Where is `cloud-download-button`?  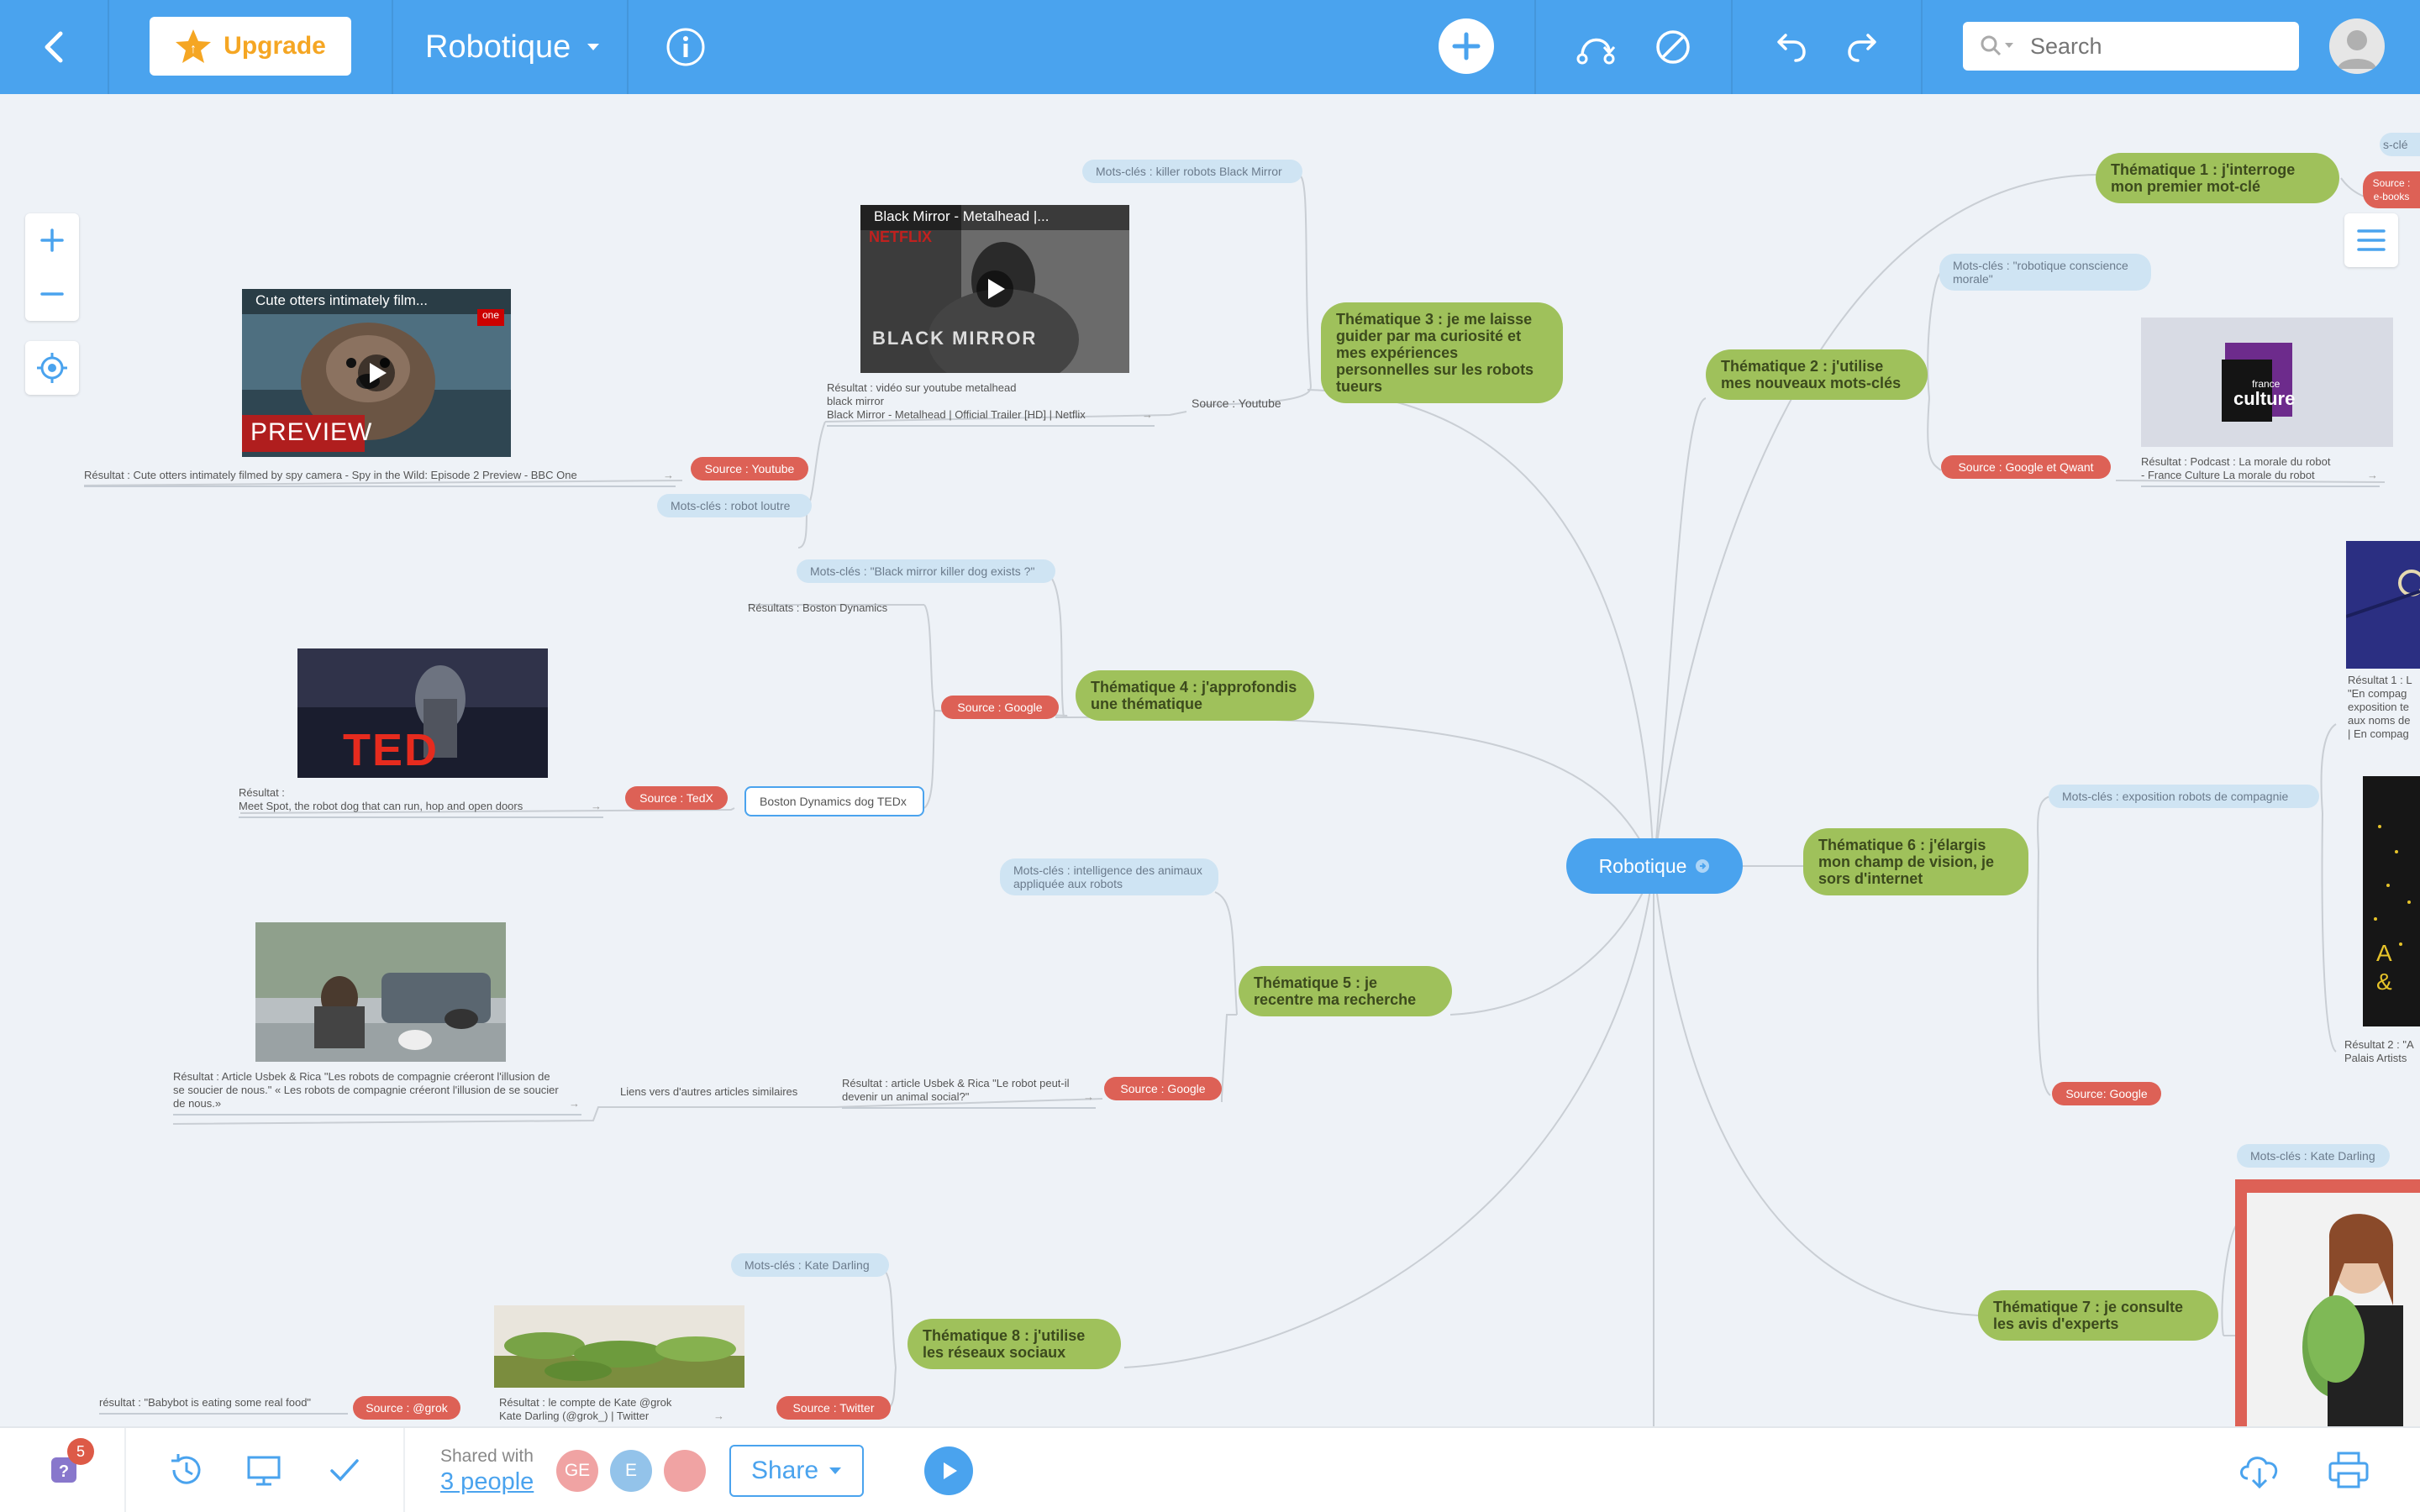
cloud-download-button is located at coordinates (2260, 1471).